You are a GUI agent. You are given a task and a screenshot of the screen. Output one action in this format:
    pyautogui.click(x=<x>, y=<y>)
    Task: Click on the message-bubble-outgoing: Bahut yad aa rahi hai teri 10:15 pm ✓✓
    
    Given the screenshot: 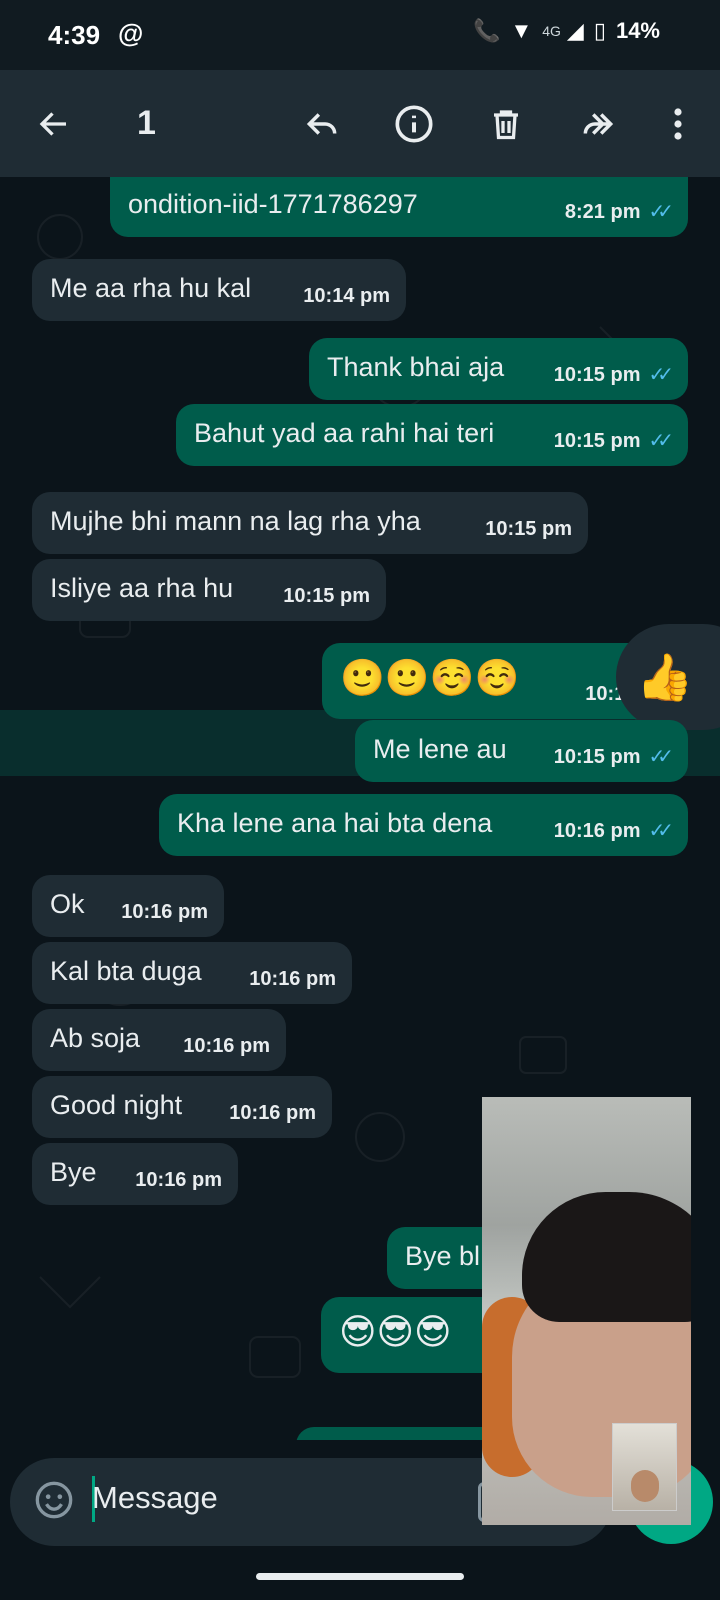 What is the action you would take?
    pyautogui.click(x=432, y=435)
    